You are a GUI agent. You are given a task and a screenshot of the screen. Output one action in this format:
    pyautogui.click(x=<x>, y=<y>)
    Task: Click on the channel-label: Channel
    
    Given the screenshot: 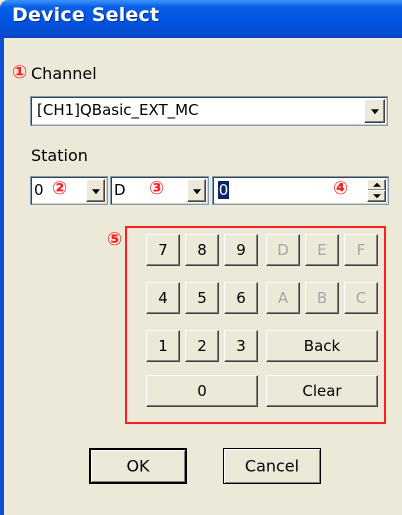 What is the action you would take?
    pyautogui.click(x=64, y=73)
    